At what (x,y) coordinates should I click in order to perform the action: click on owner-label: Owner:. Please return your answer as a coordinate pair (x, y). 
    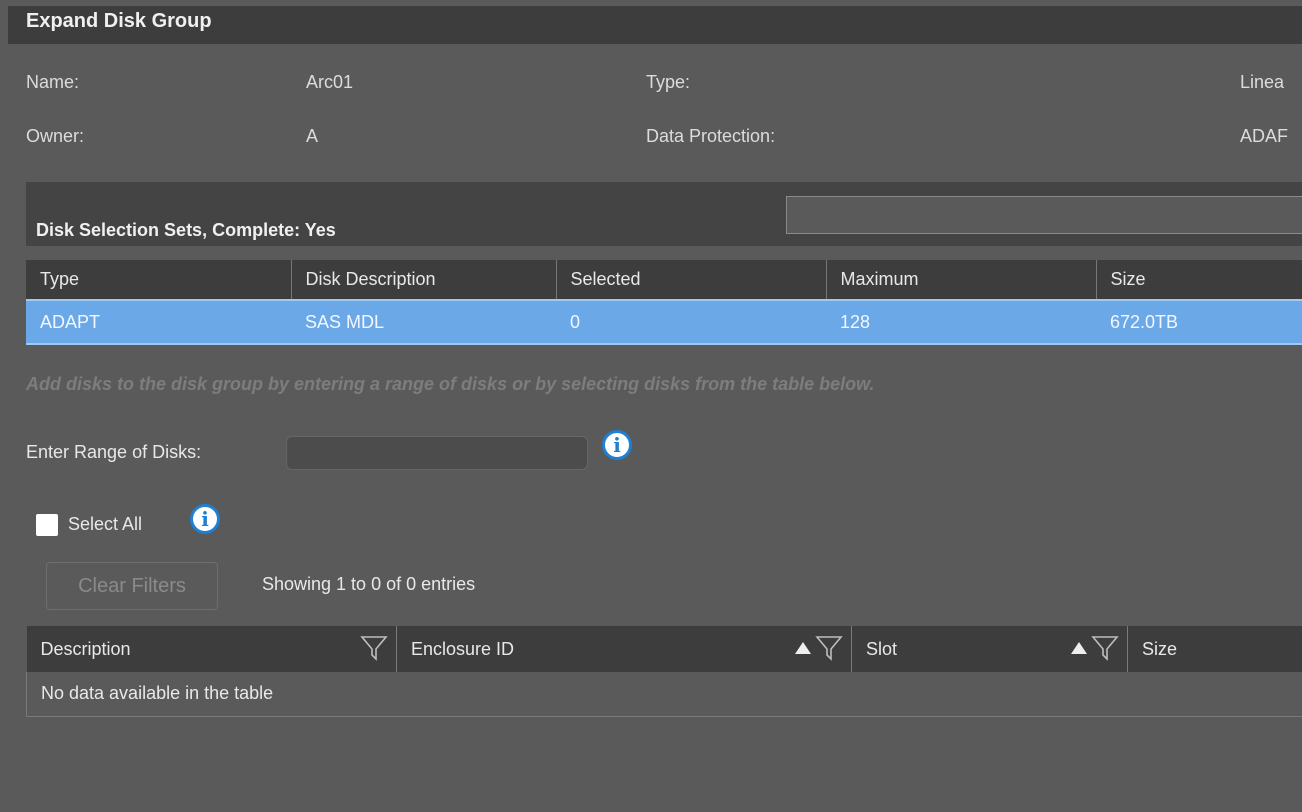
    Looking at the image, I should click on (55, 136).